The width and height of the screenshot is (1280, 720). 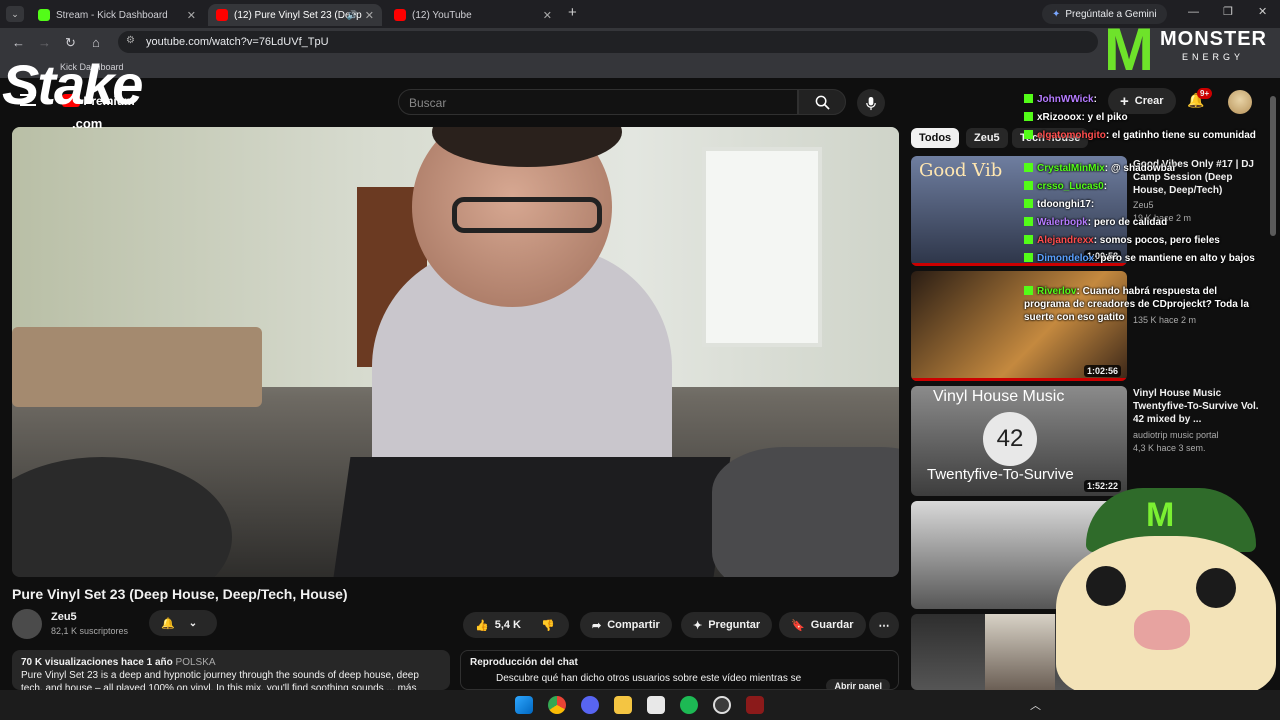 I want to click on maximize-button: ❐, so click(x=1228, y=11).